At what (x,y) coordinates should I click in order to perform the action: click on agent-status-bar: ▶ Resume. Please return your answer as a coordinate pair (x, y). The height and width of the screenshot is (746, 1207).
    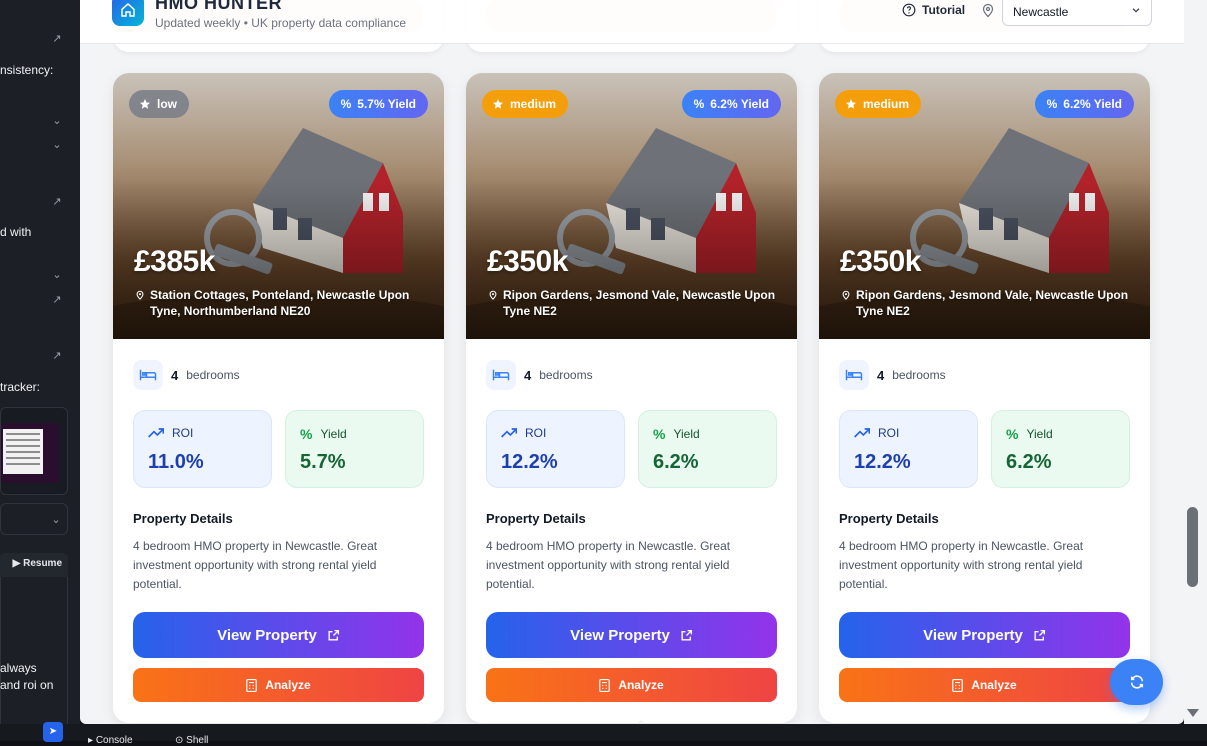
    Looking at the image, I should click on (34, 565).